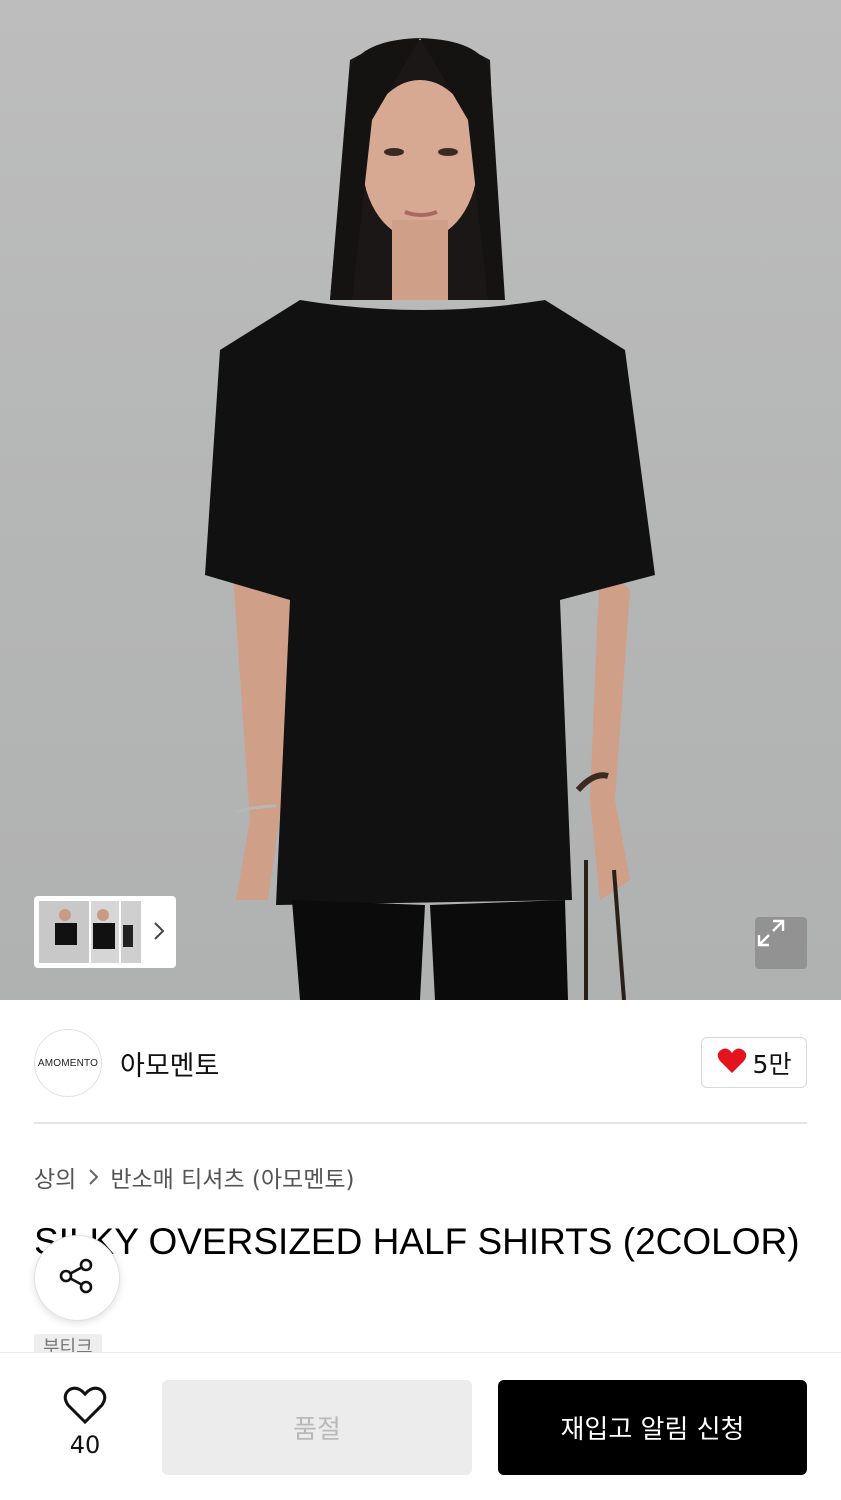 This screenshot has width=841, height=1500. Describe the element at coordinates (85, 1445) in the screenshot. I see `wishlist-count: 40` at that location.